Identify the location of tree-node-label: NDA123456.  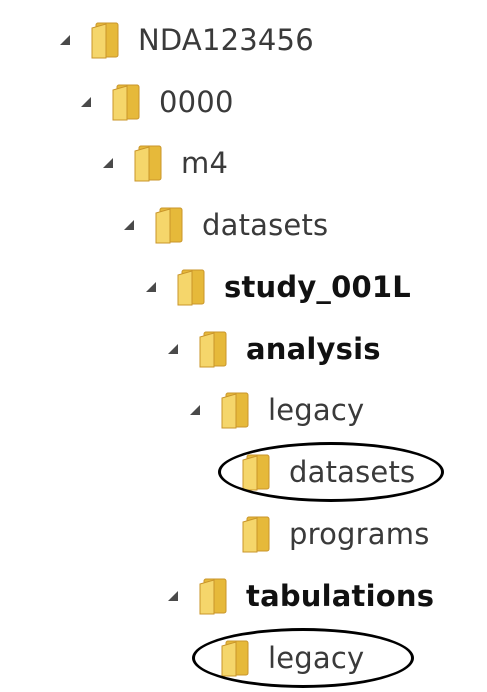
(226, 40).